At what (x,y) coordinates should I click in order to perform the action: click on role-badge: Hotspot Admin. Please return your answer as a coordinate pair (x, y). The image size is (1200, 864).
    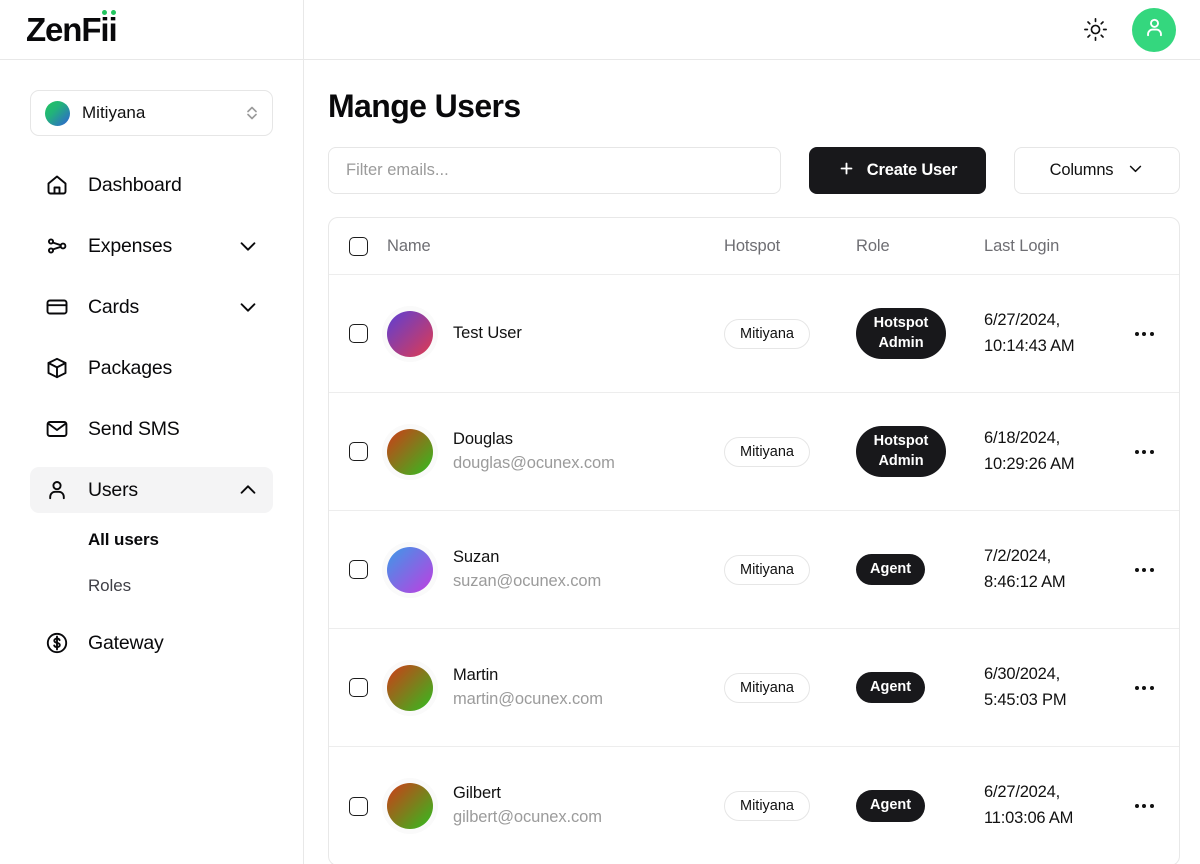
    Looking at the image, I should click on (901, 333).